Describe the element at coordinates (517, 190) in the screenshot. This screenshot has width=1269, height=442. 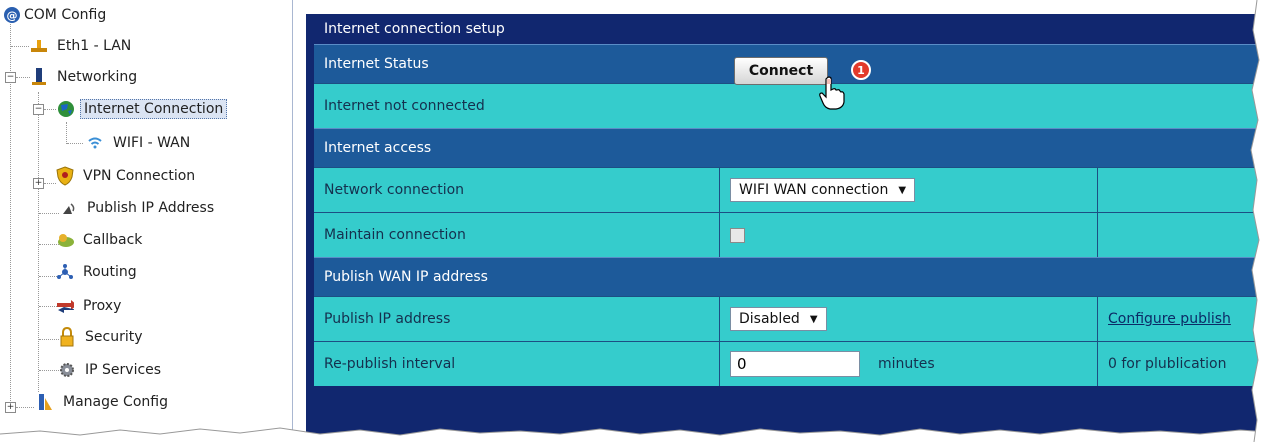
I see `field-label: Network connection` at that location.